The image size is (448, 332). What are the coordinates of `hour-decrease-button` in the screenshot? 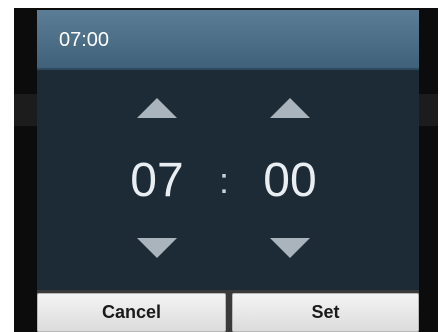 It's located at (157, 248).